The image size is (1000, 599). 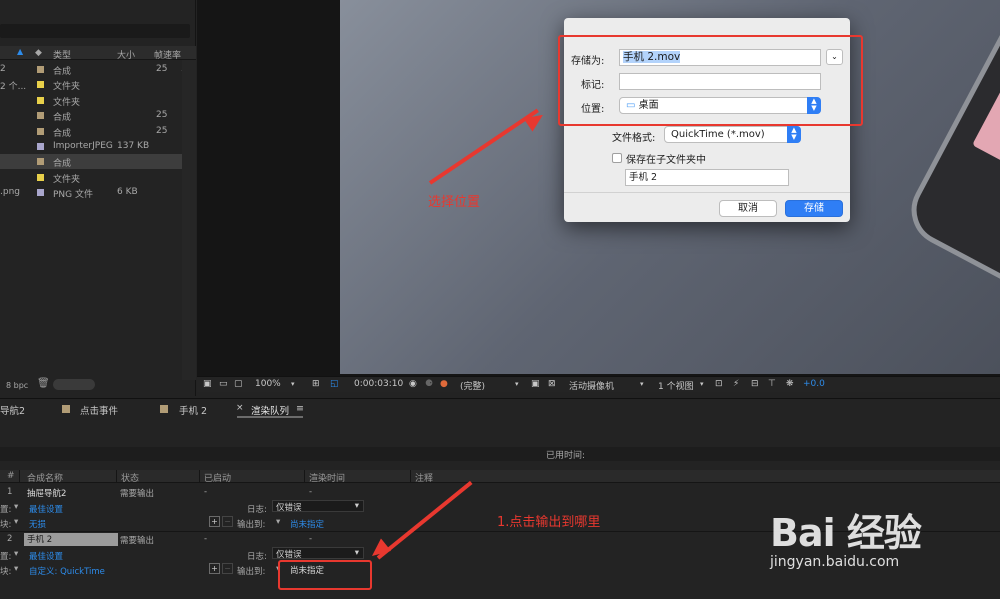 I want to click on project-item-fps: 25, so click(x=162, y=130).